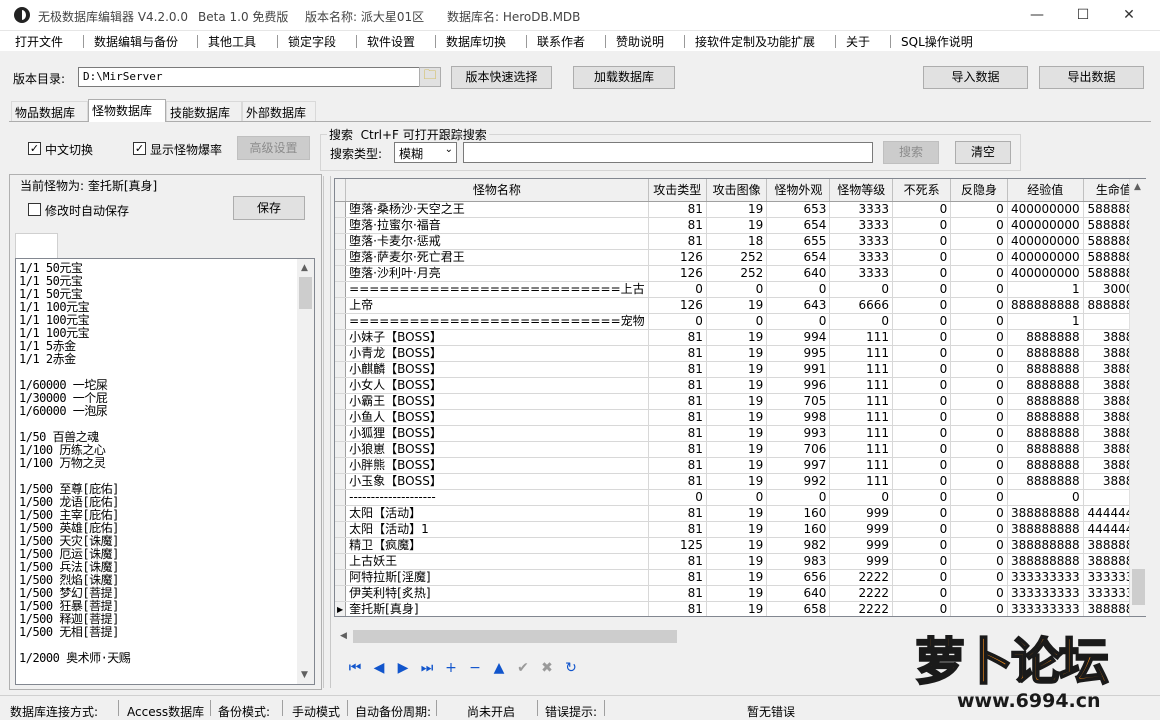 The height and width of the screenshot is (720, 1160). Describe the element at coordinates (640, 41) in the screenshot. I see `menu-item-7: 赞助说明` at that location.